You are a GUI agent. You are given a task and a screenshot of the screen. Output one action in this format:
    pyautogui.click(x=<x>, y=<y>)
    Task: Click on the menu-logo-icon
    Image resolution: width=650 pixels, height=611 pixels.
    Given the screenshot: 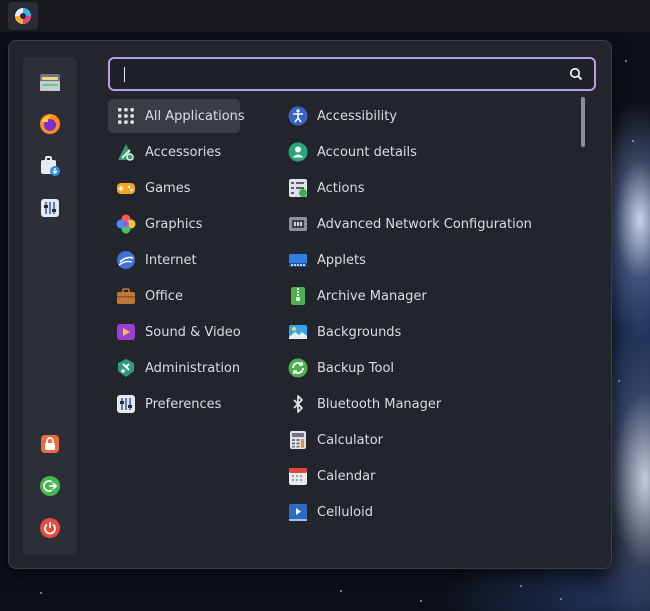 What is the action you would take?
    pyautogui.click(x=23, y=16)
    